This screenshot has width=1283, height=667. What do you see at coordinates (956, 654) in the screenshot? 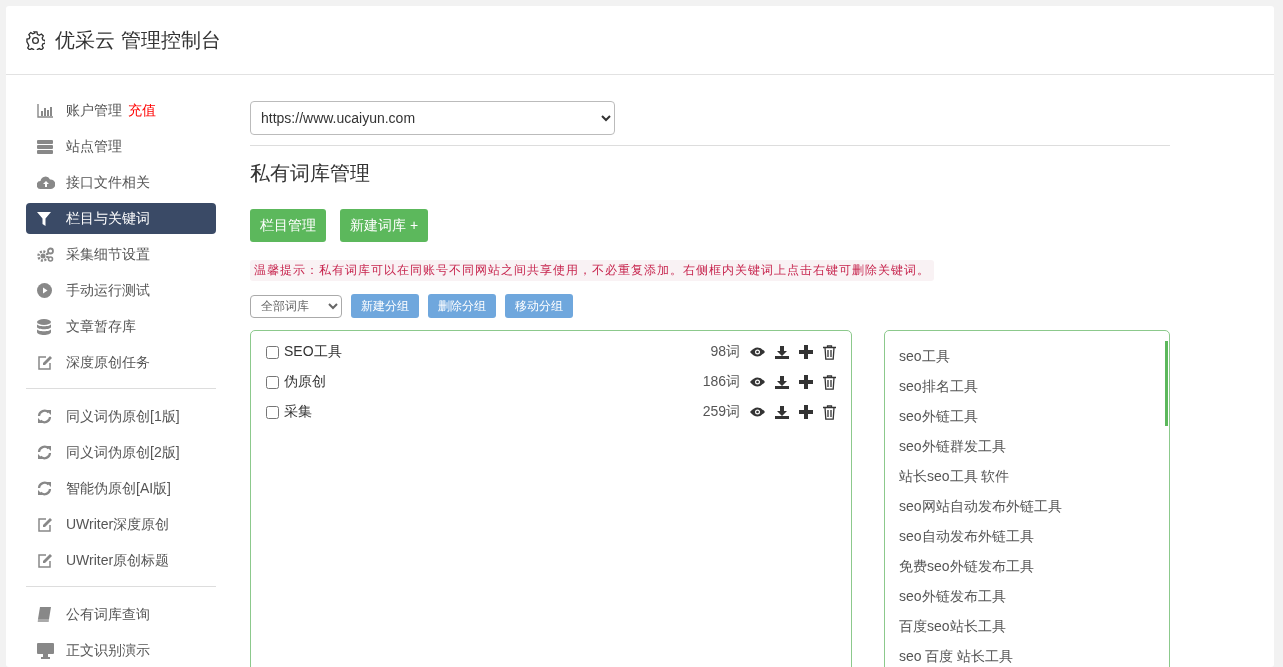
I see `keyword-item: seo 百度 站长工具` at bounding box center [956, 654].